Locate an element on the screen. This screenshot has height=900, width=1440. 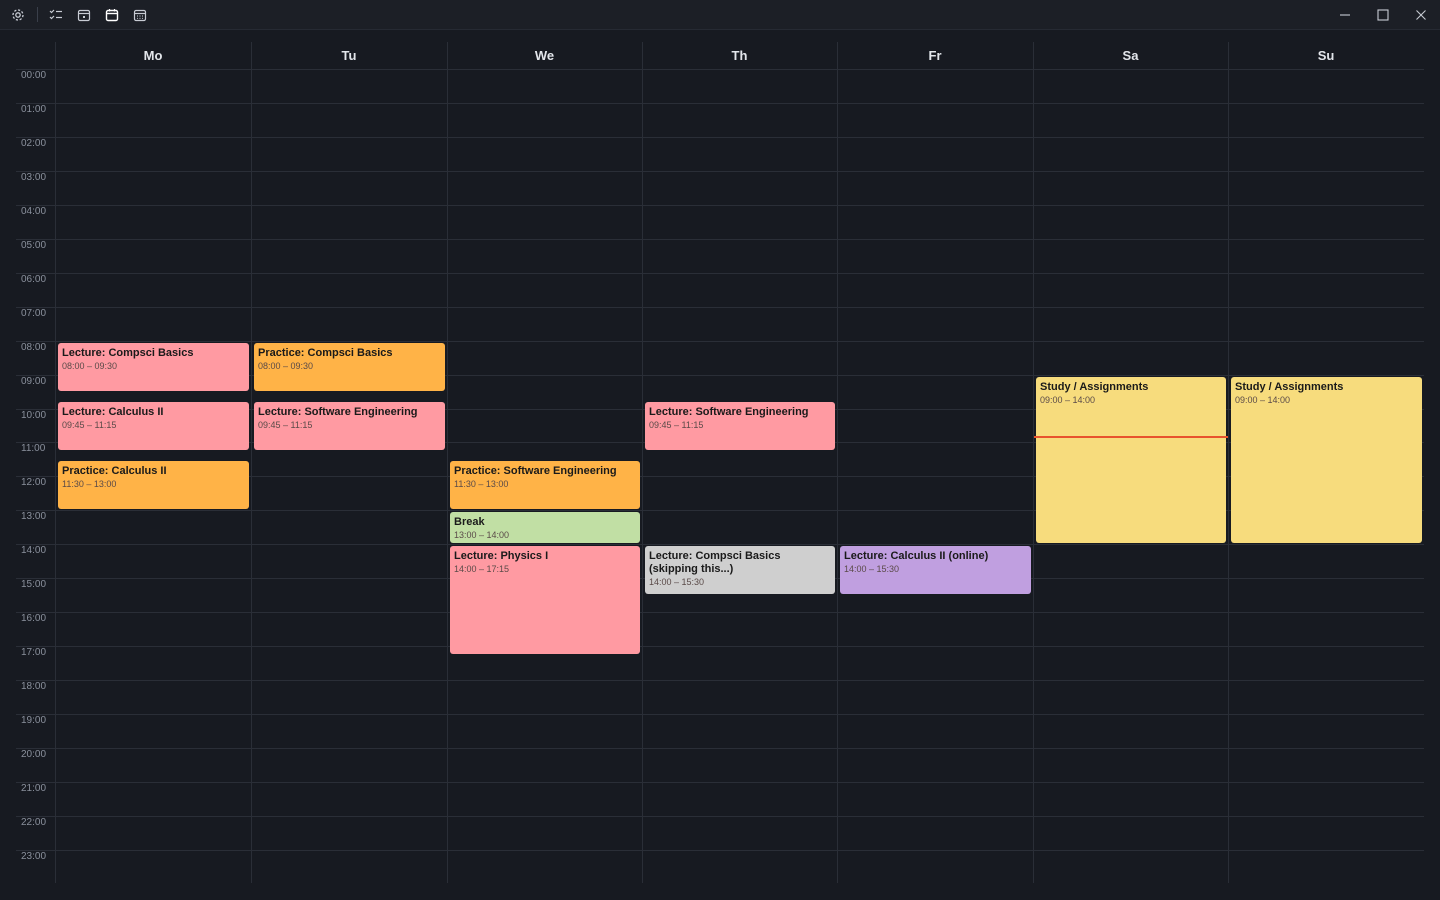
close-icon is located at coordinates (1421, 15).